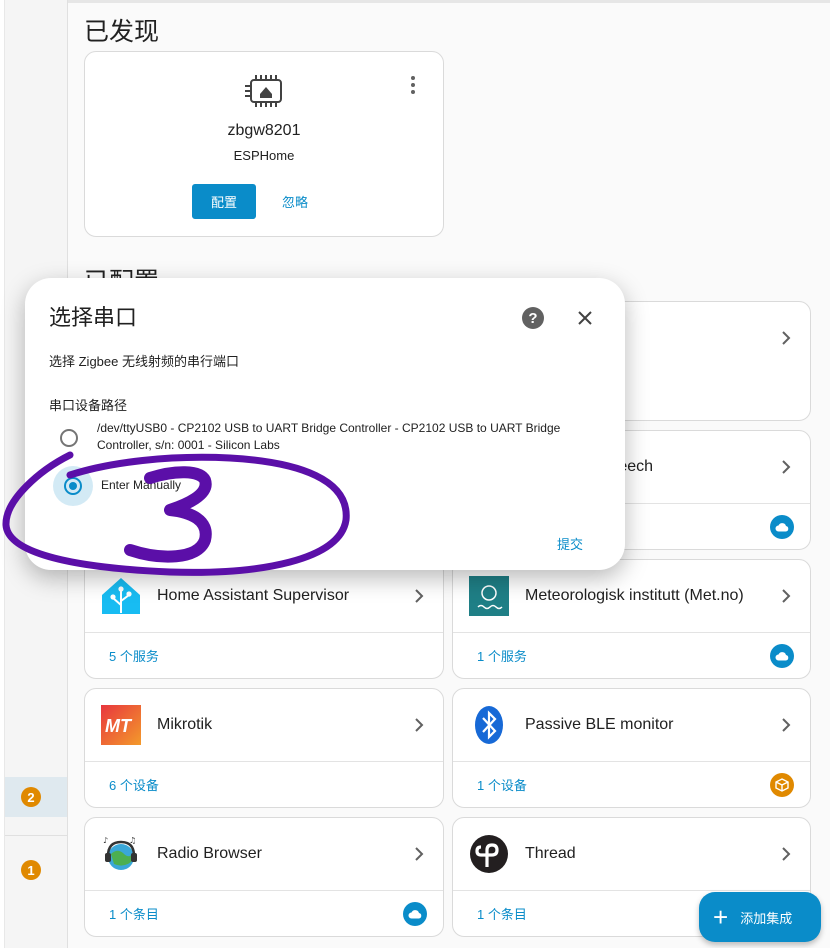  What do you see at coordinates (121, 854) in the screenshot?
I see `radio-browser-logo: ♫ ♪` at bounding box center [121, 854].